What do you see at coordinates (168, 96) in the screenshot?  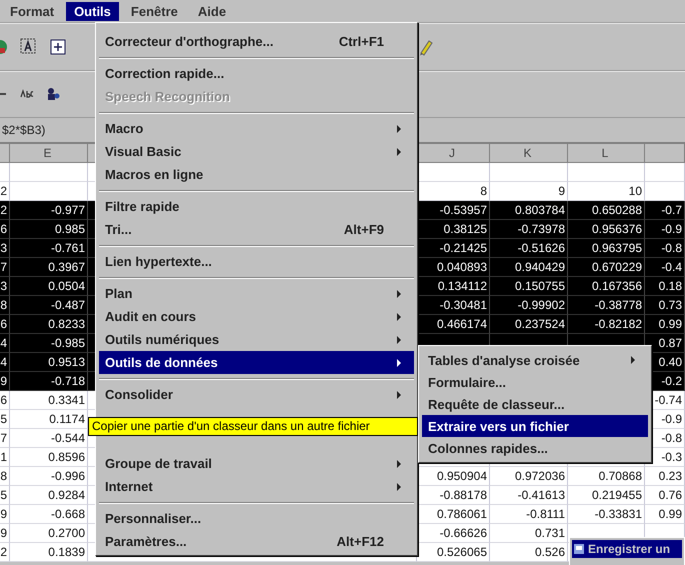 I see `menu-item-label: Speech Recognition` at bounding box center [168, 96].